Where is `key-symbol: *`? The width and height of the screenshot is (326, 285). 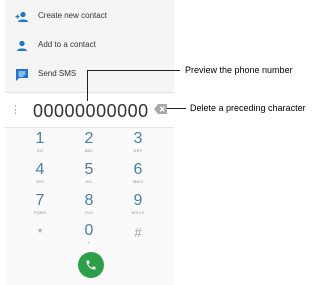 key-symbol: * is located at coordinates (40, 232).